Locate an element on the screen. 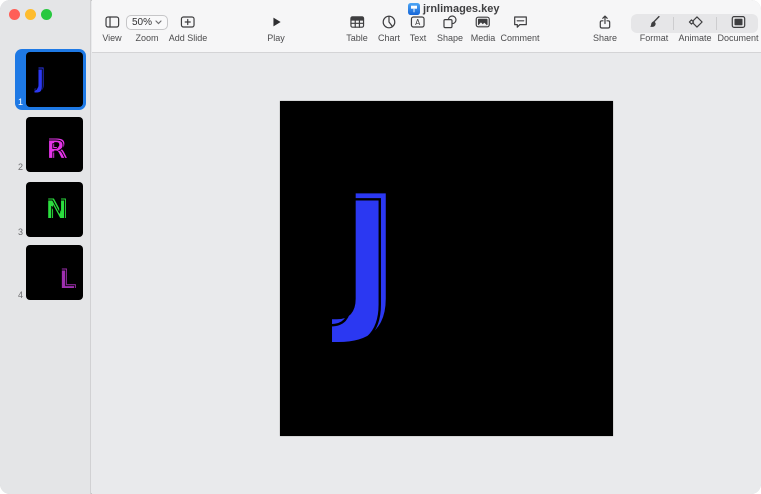  slide-thumbnail-2: R R is located at coordinates (54, 144).